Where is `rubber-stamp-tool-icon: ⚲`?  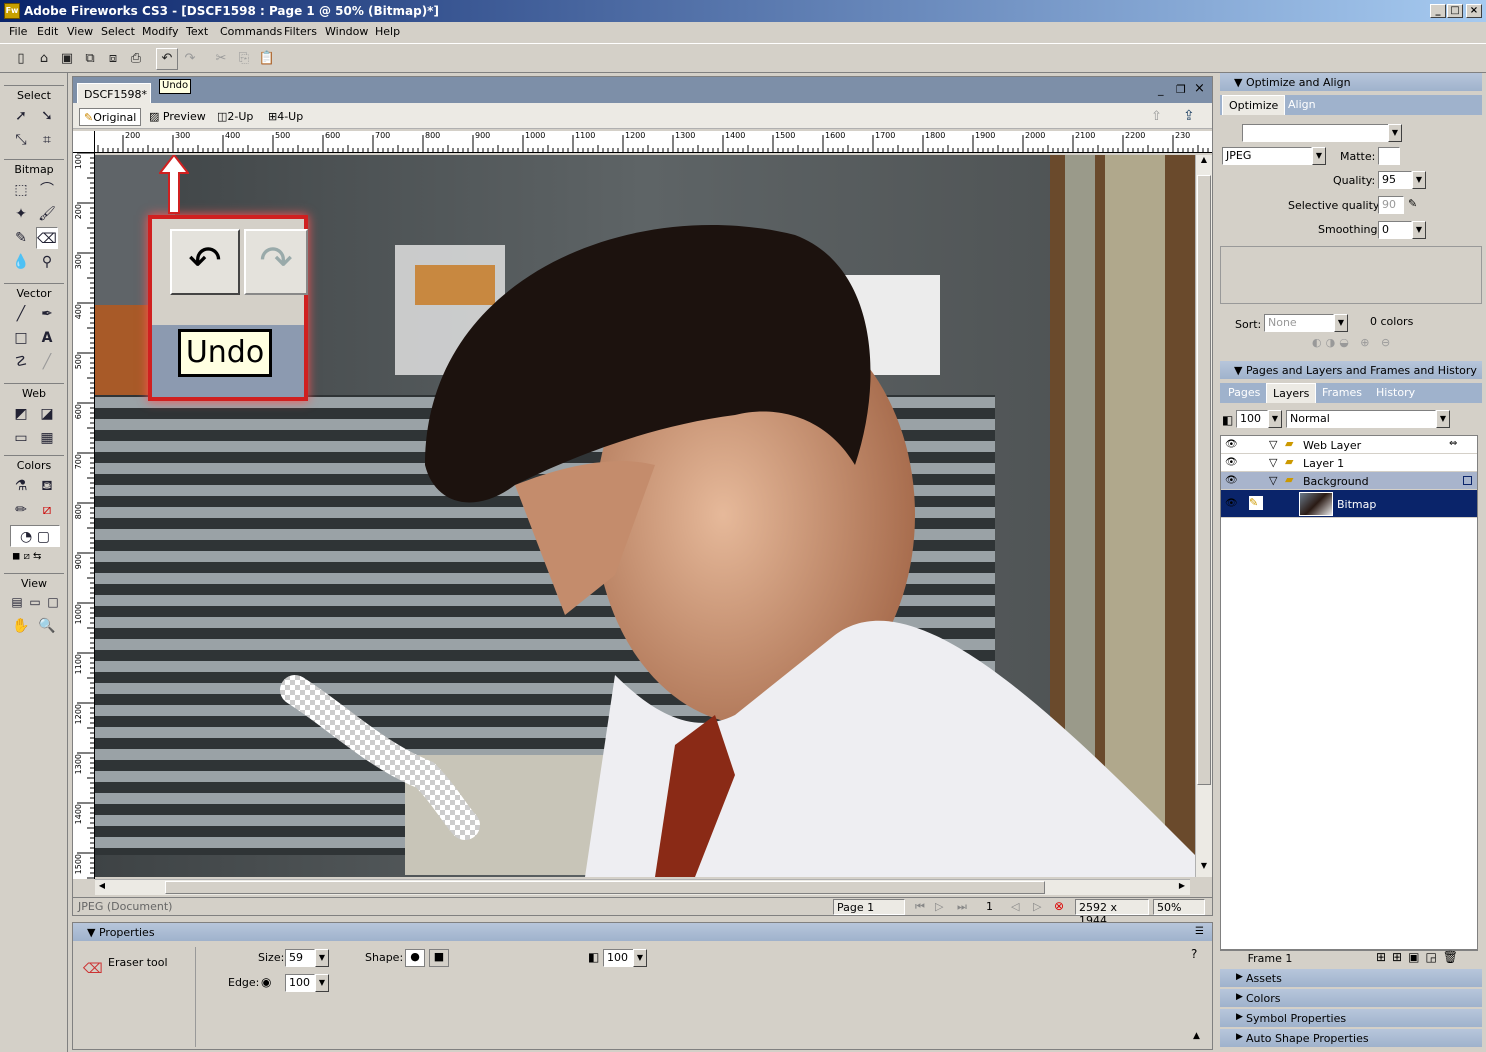 rubber-stamp-tool-icon: ⚲ is located at coordinates (47, 262).